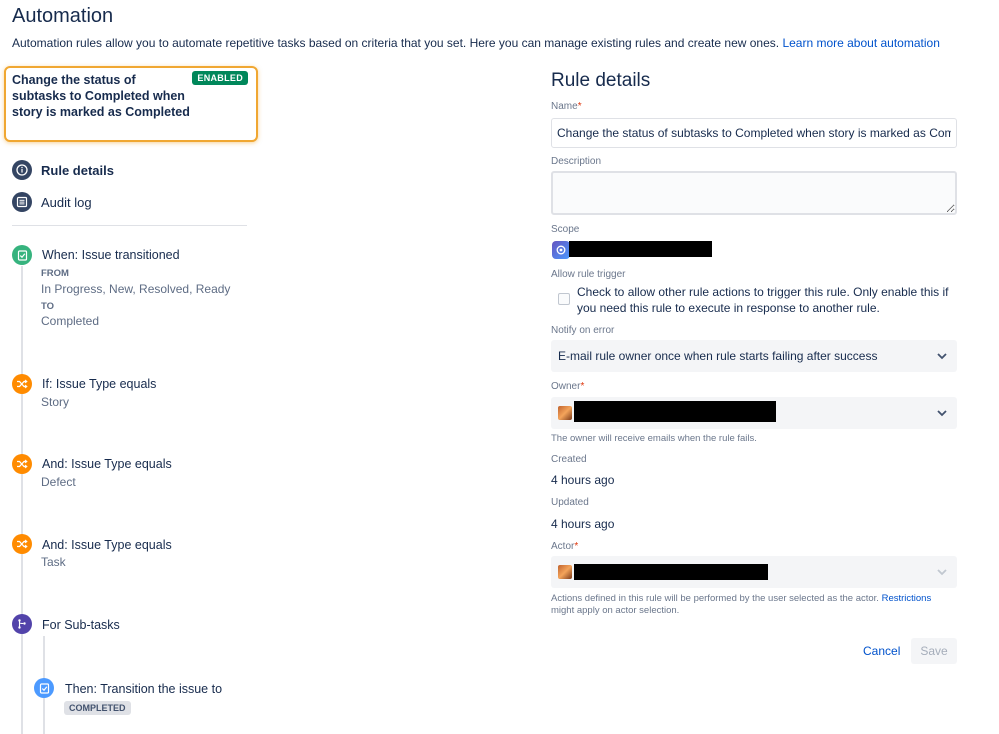 Image resolution: width=999 pixels, height=734 pixels. I want to click on updated-value: 4 hours ago, so click(583, 524).